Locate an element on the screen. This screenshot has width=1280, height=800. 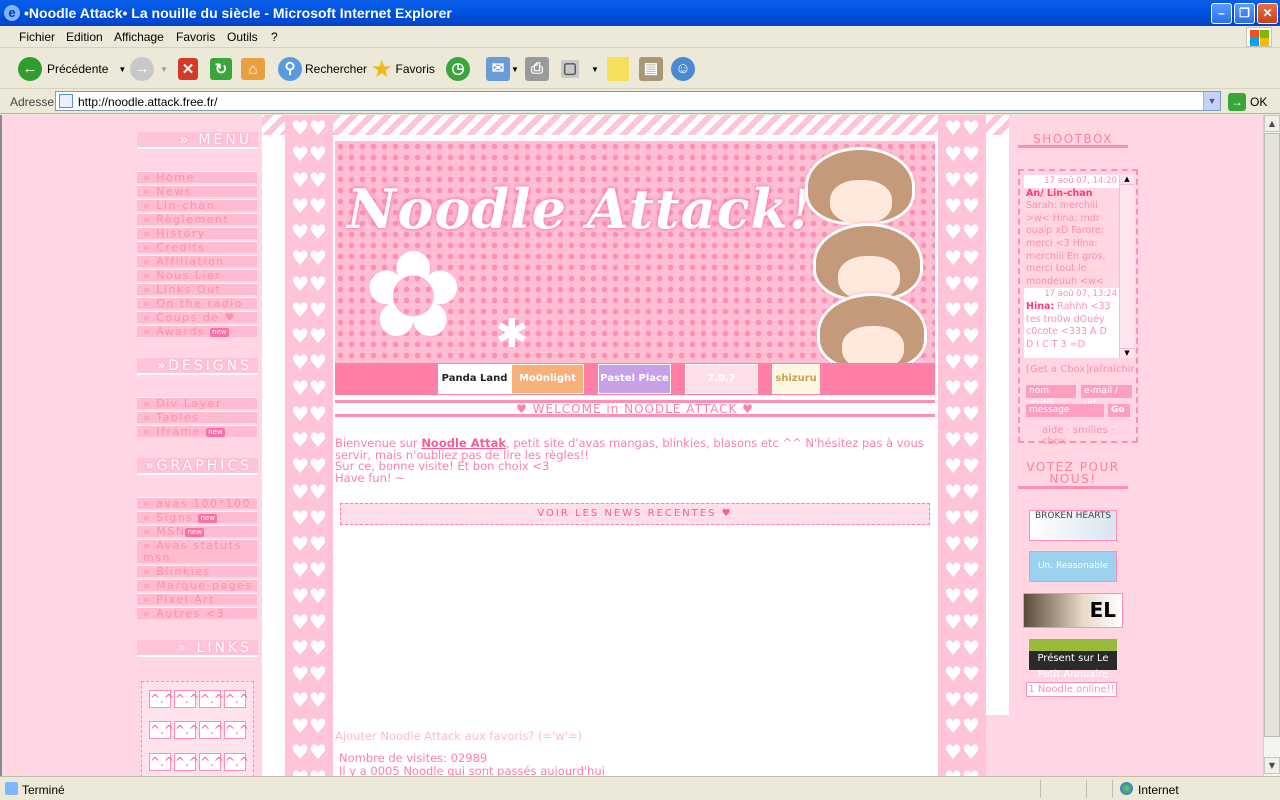
scroll-down-icon: ▼ is located at coordinates (1272, 765).